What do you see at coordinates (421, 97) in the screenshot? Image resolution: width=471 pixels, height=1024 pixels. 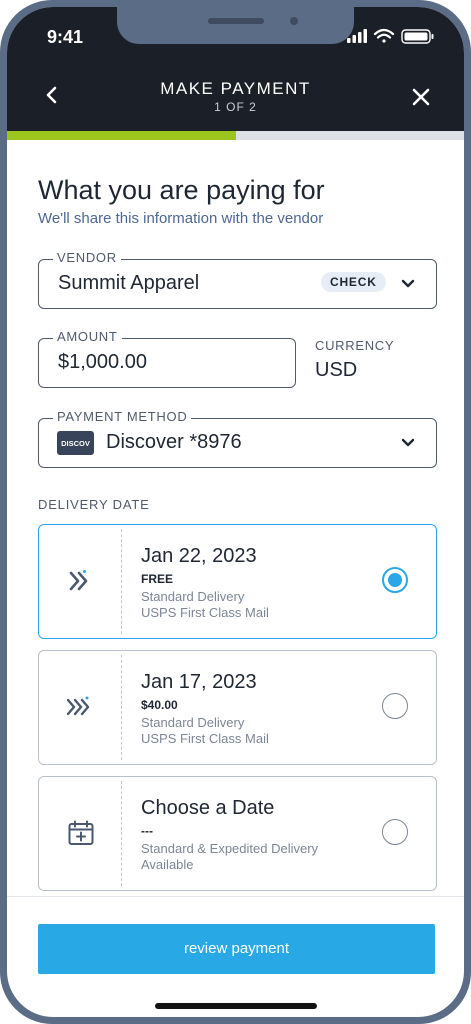 I see `close-icon` at bounding box center [421, 97].